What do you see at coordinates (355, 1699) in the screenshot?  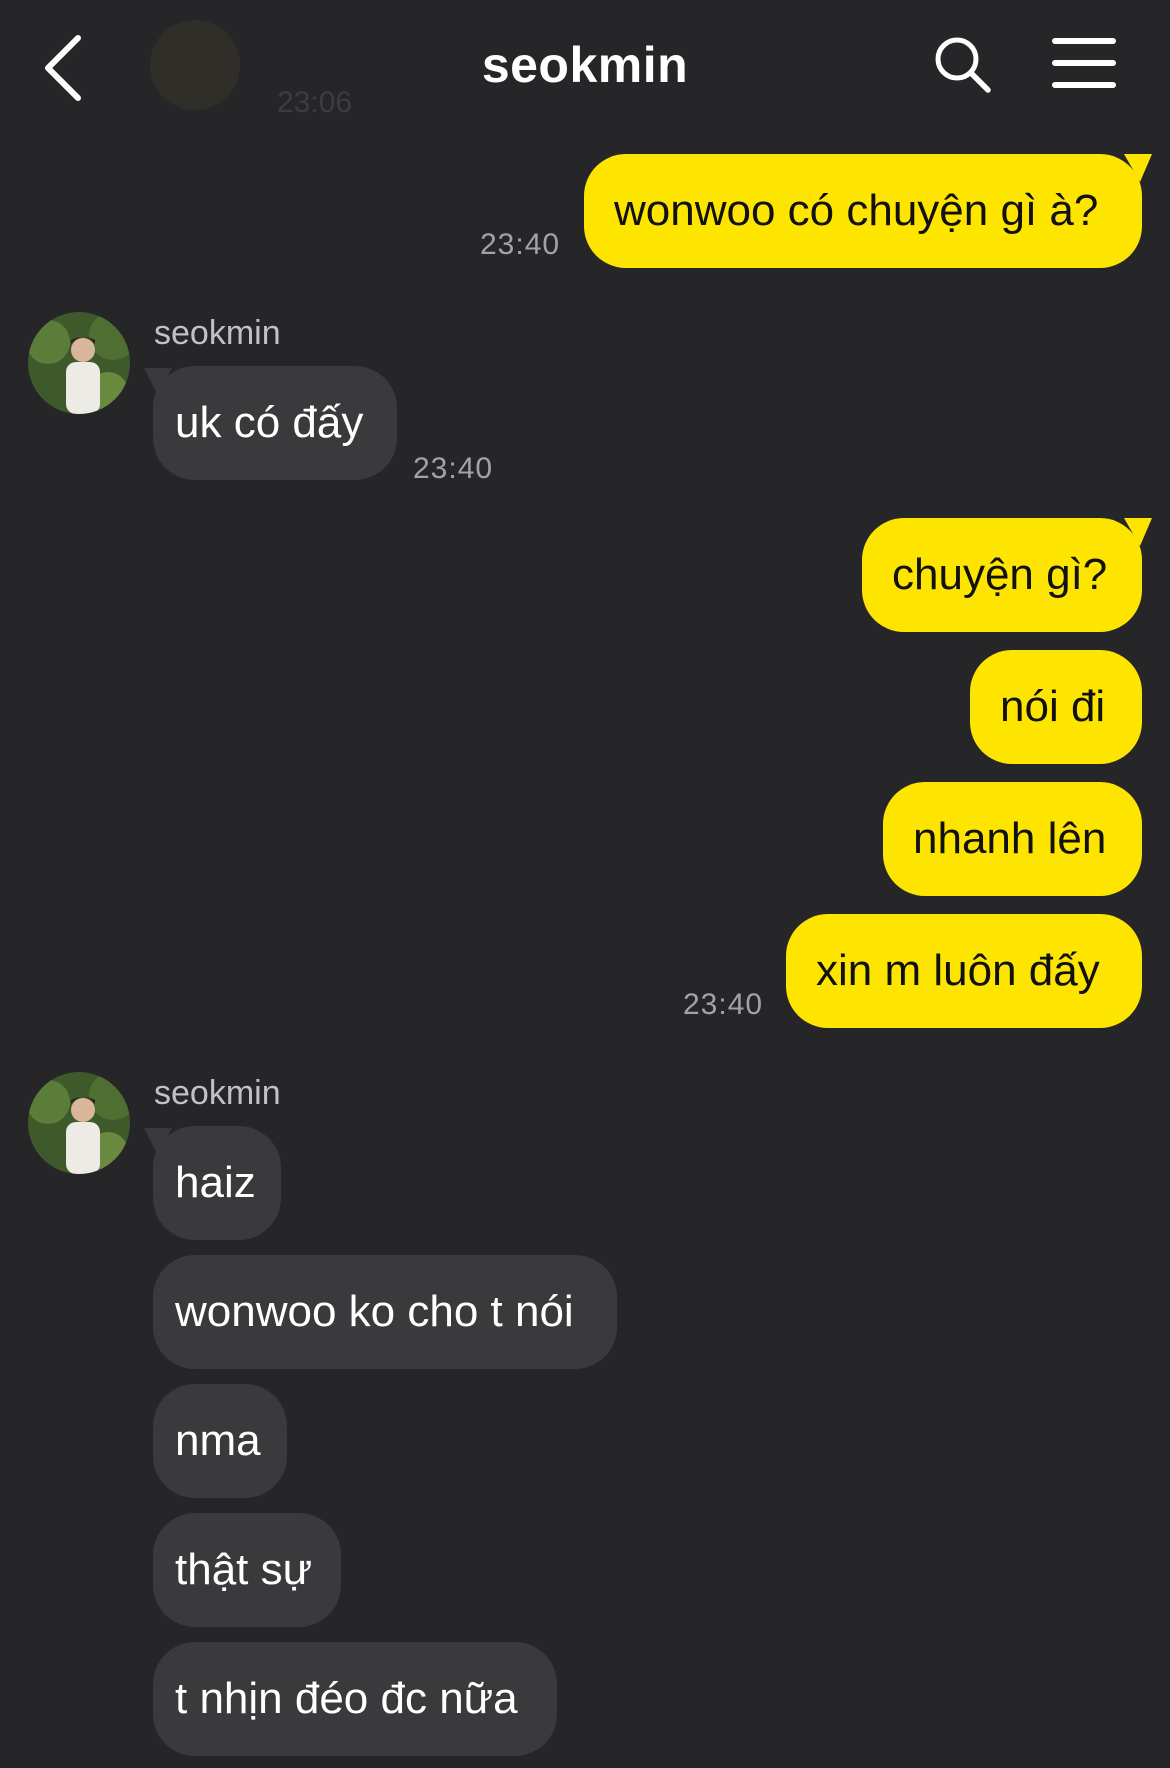 I see `incoming-message: t nhịn đéo đc nữa` at bounding box center [355, 1699].